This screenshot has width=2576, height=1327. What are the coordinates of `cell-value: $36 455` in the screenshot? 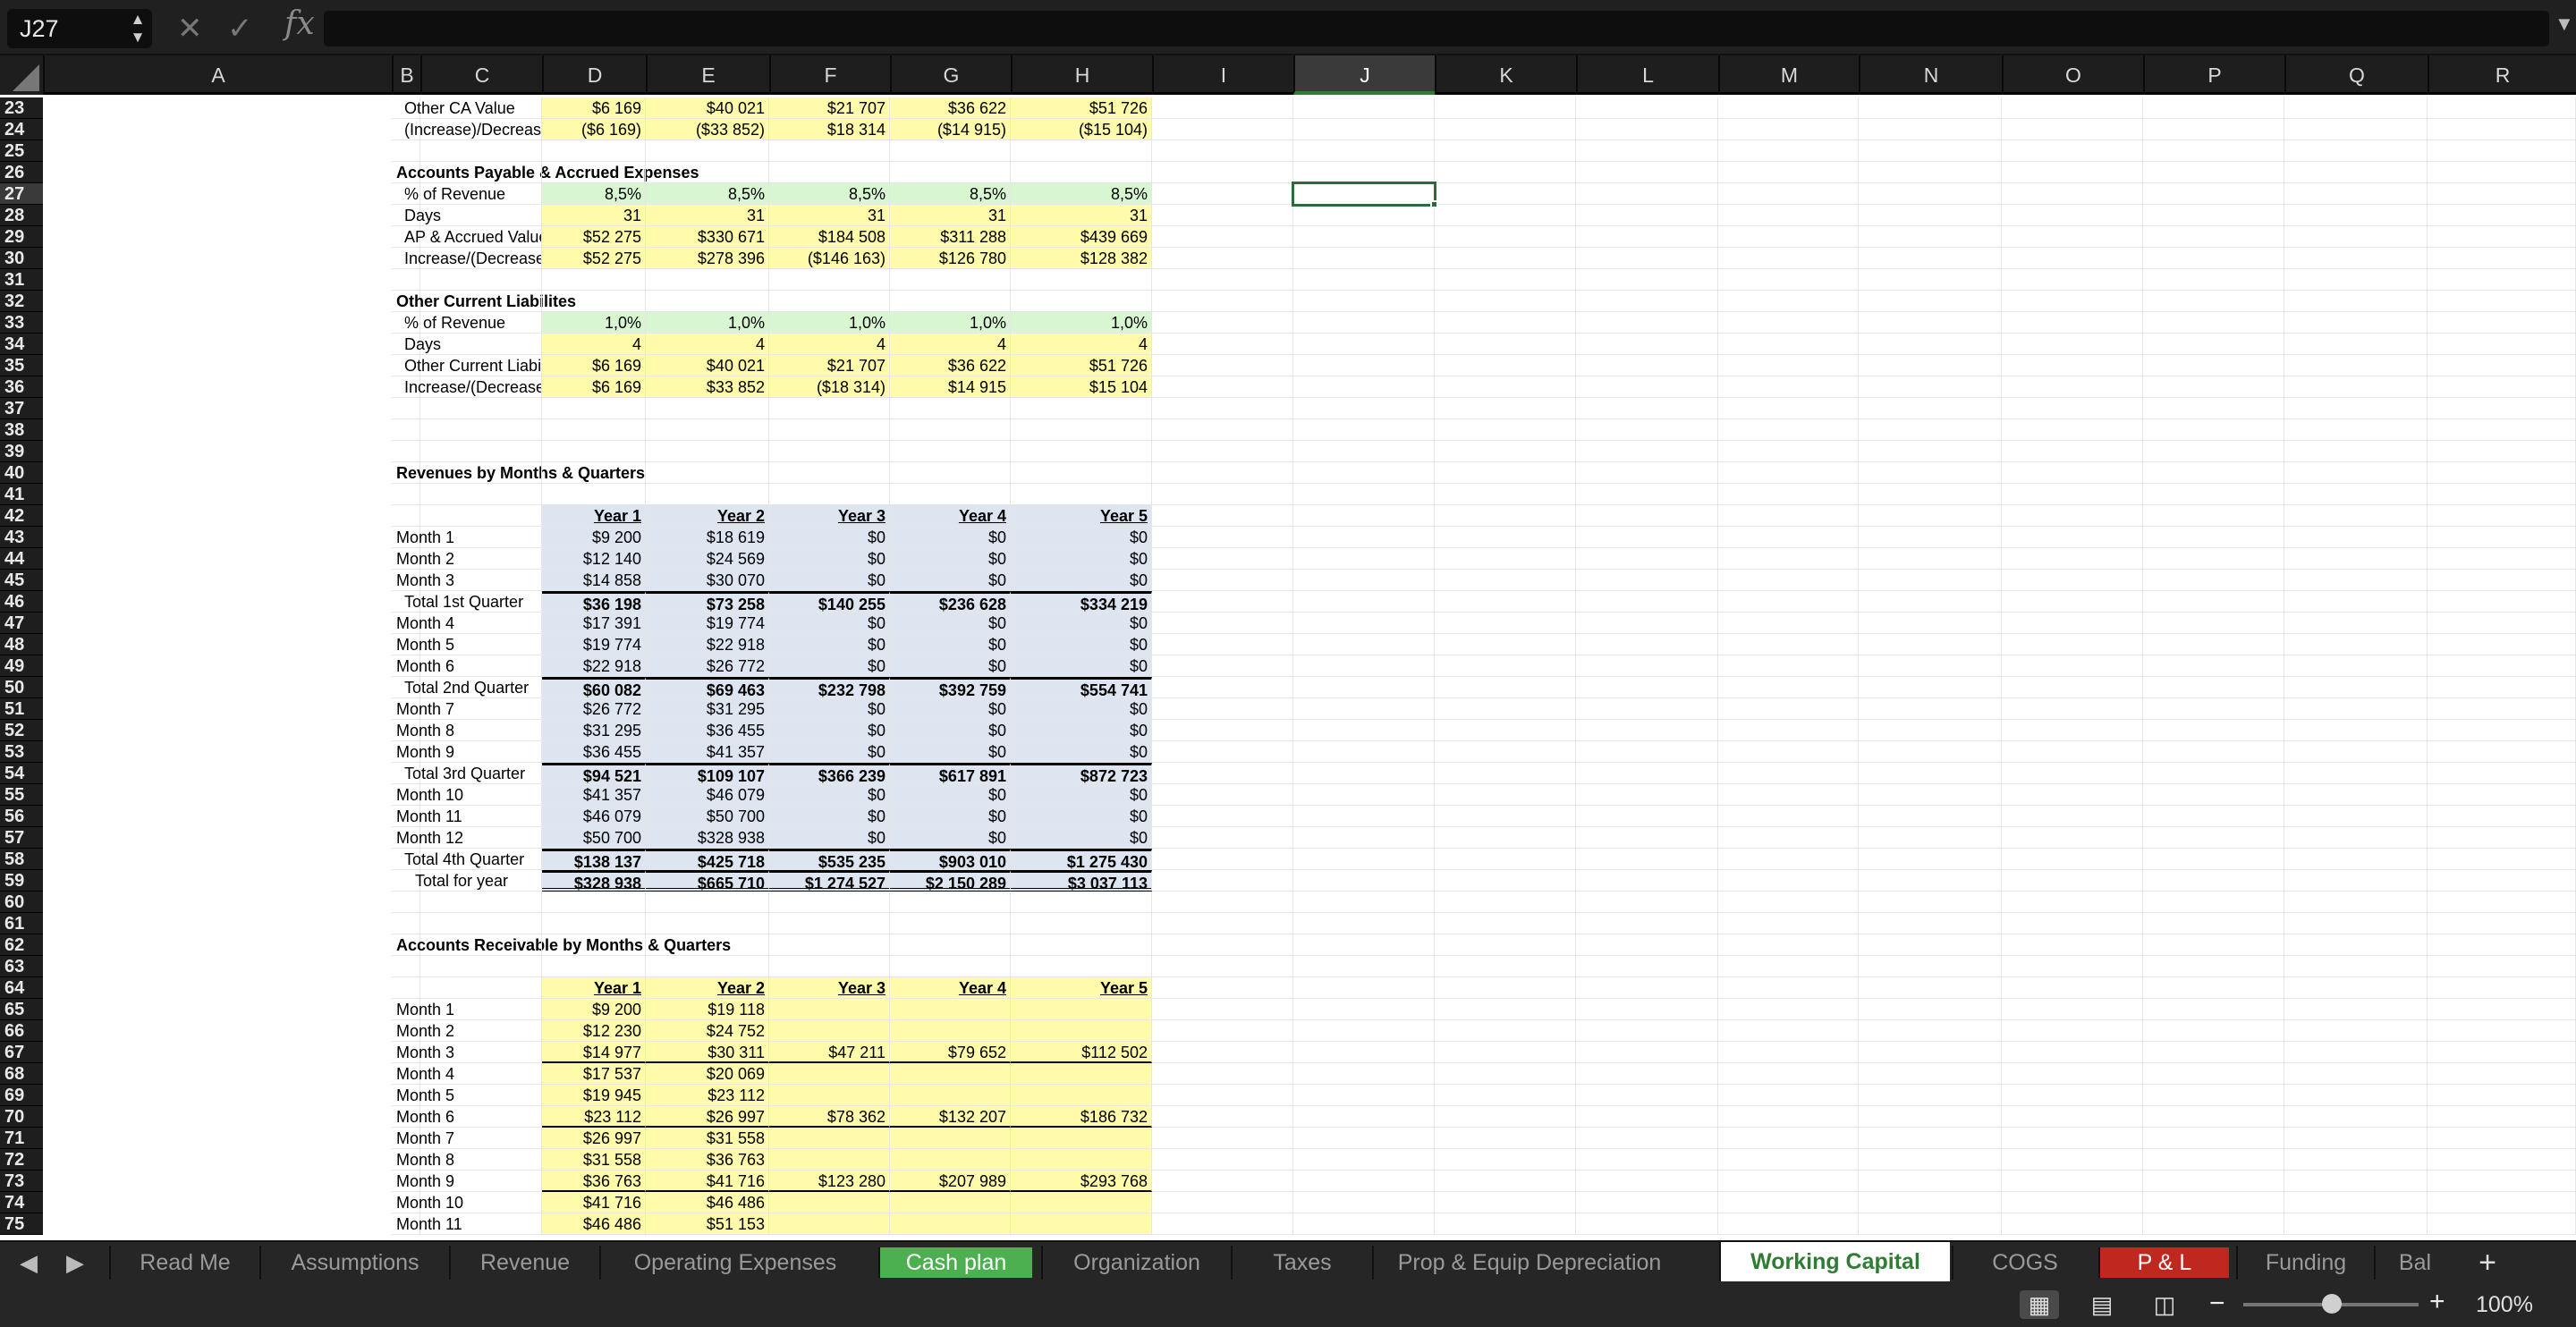 It's located at (707, 730).